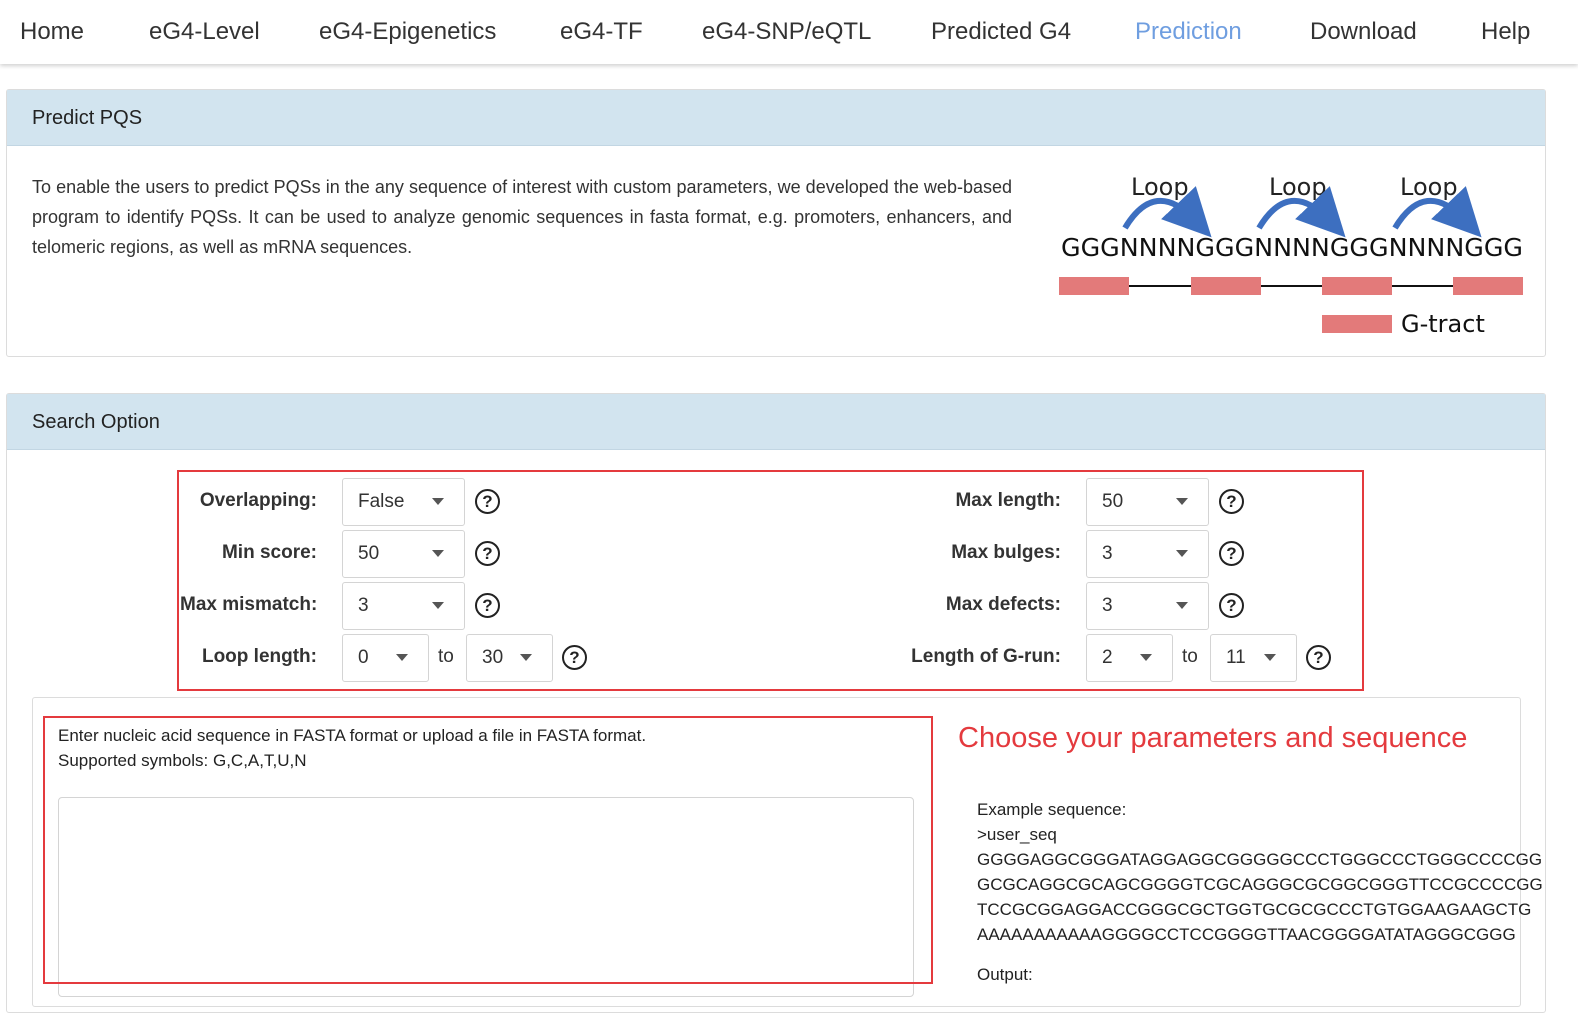 This screenshot has height=1013, width=1578. What do you see at coordinates (1001, 32) in the screenshot?
I see `nav-predicted-g4: Predicted G4` at bounding box center [1001, 32].